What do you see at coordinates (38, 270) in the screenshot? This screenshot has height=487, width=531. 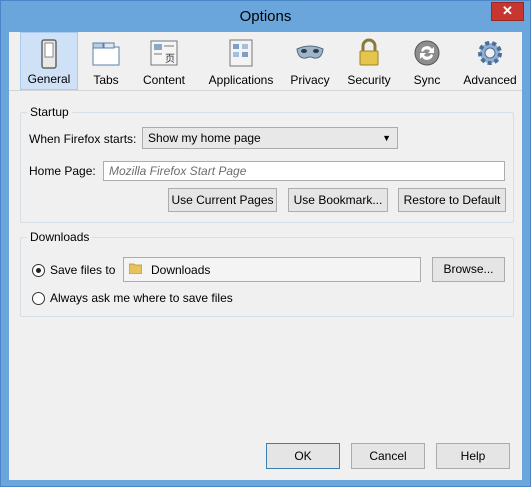 I see `save-files-radio` at bounding box center [38, 270].